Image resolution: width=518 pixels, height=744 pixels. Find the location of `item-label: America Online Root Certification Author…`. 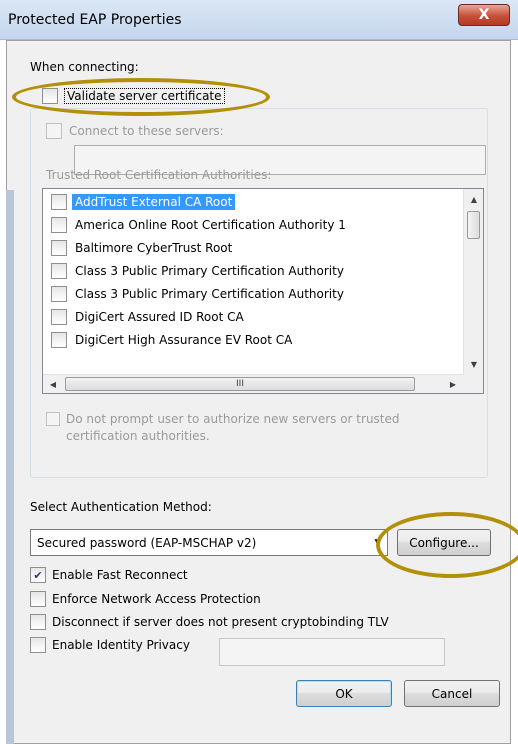

item-label: America Online Root Certification Author… is located at coordinates (210, 224).